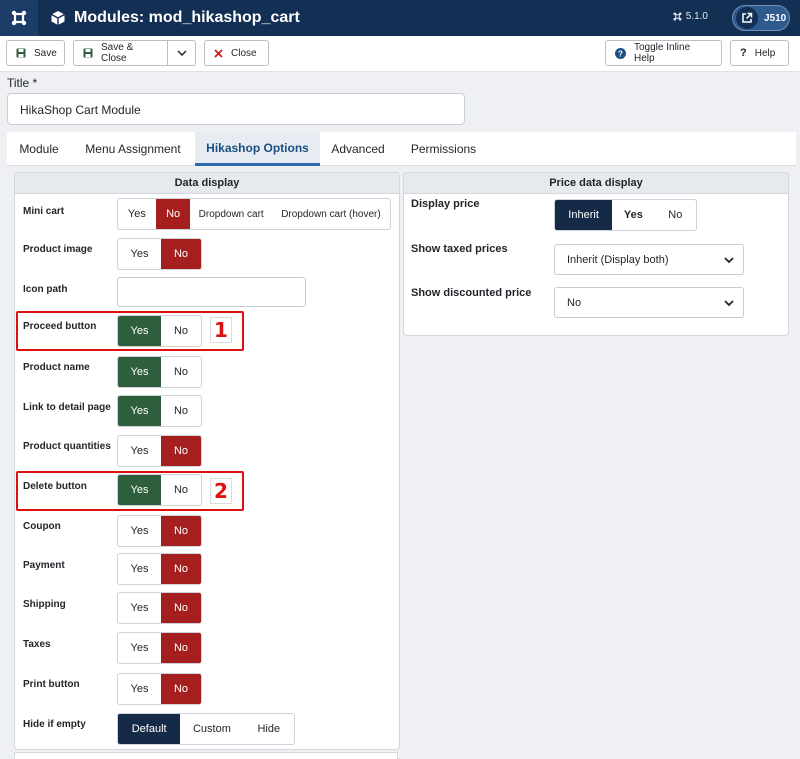 The width and height of the screenshot is (800, 759). I want to click on link-detail-no: No, so click(181, 411).